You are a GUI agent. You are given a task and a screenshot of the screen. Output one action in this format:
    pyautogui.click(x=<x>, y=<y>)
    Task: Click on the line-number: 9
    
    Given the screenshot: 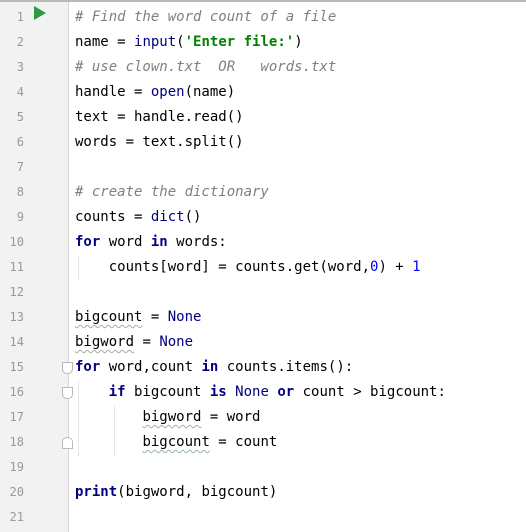 What is the action you would take?
    pyautogui.click(x=20, y=217)
    